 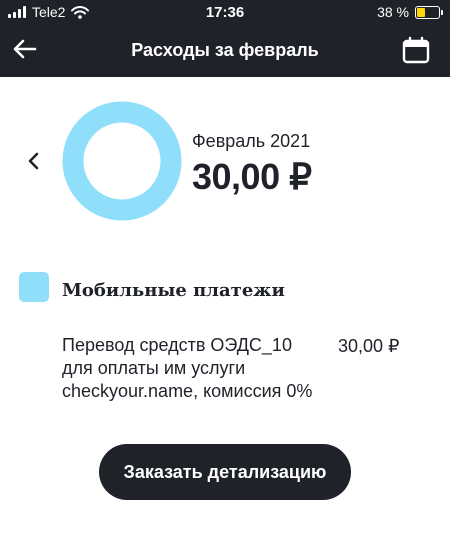 I want to click on battery-percent: 38 %, so click(x=393, y=12).